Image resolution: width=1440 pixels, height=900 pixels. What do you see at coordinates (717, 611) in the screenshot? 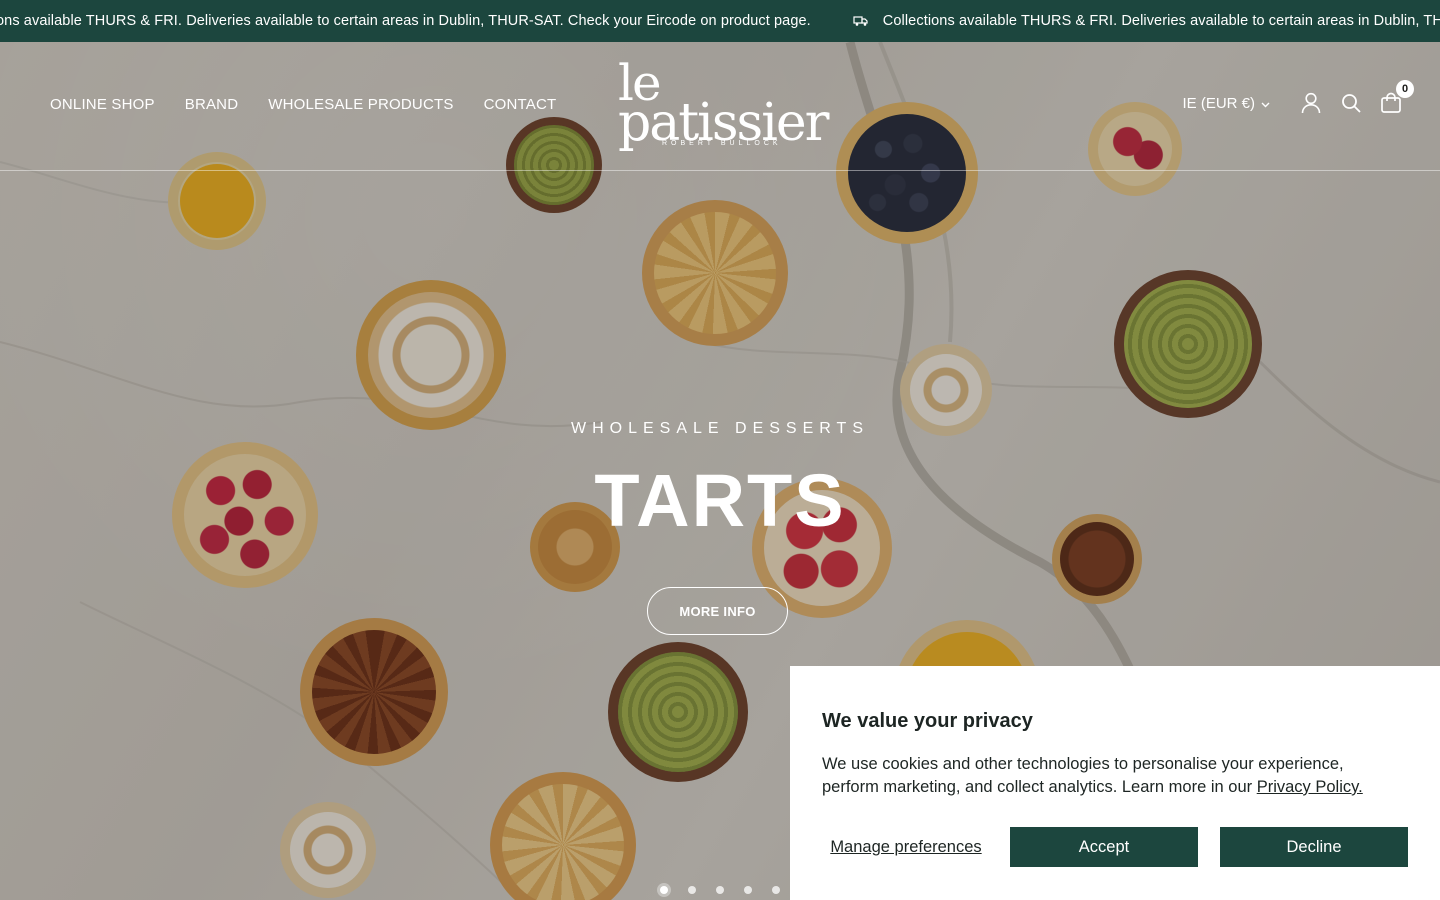
I see `more-info-button: MORE INFO` at bounding box center [717, 611].